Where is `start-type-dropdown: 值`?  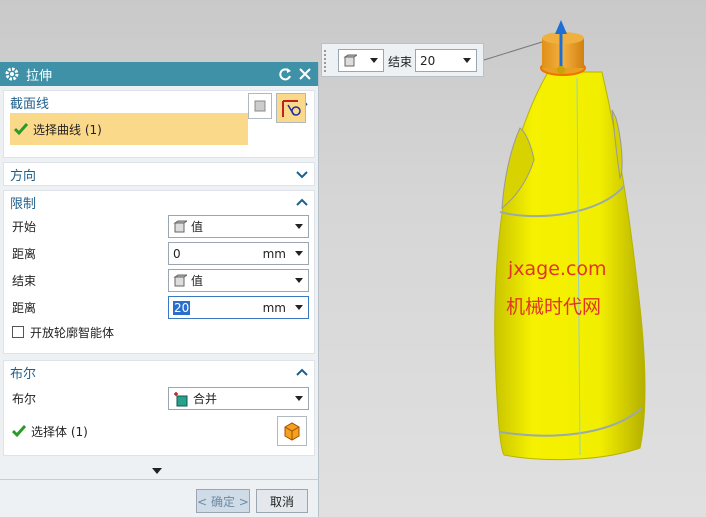 start-type-dropdown: 值 is located at coordinates (238, 226).